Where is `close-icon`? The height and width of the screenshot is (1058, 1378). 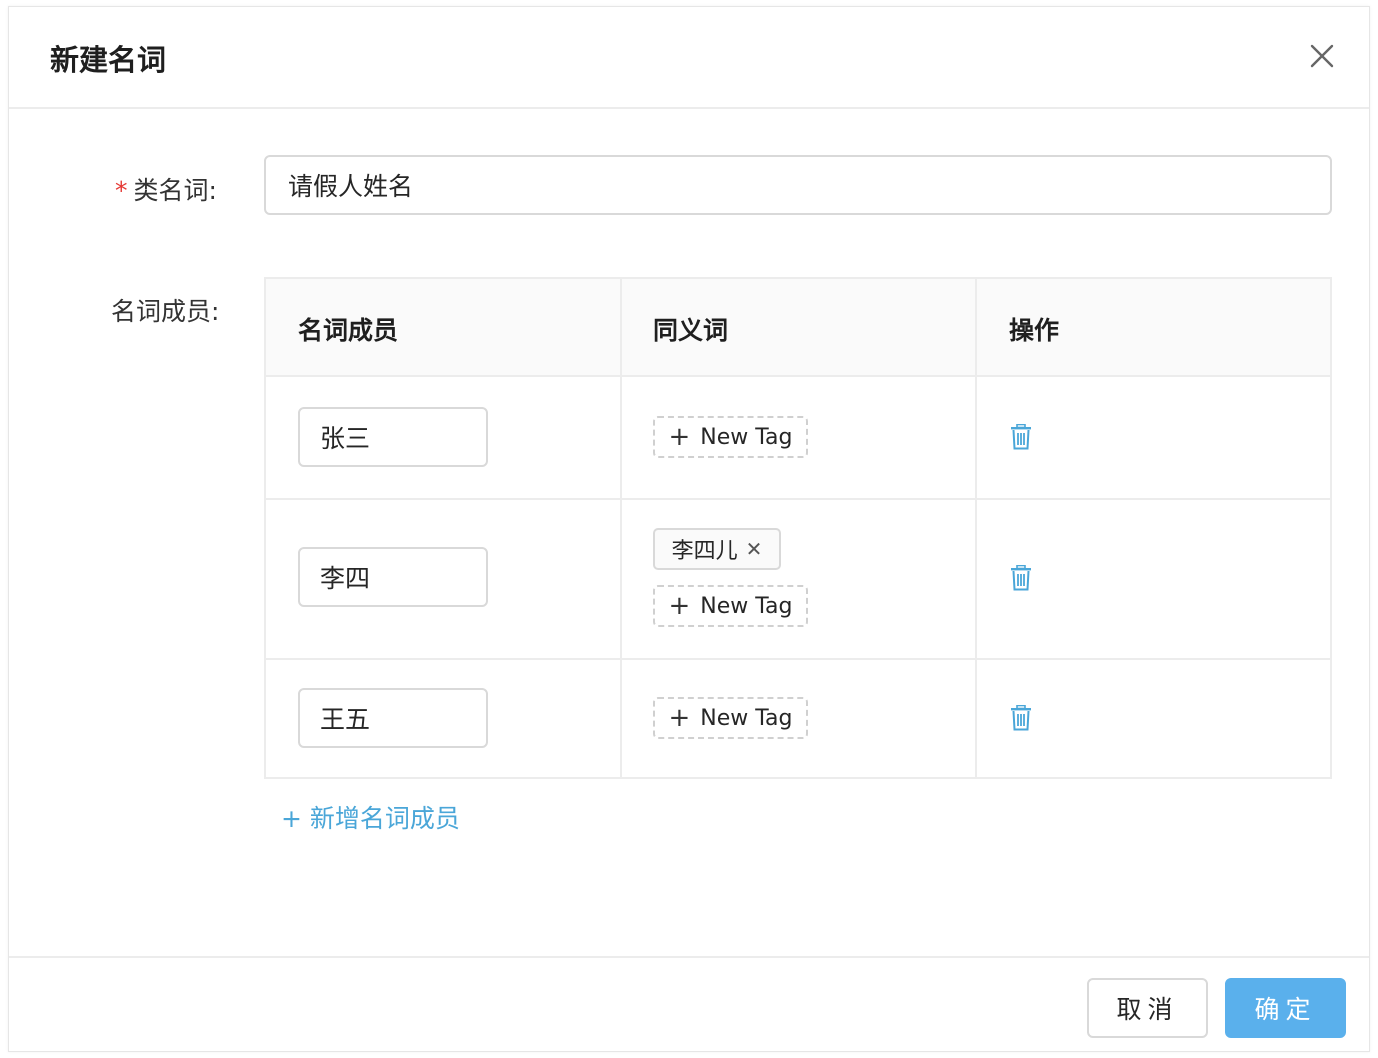
close-icon is located at coordinates (1322, 56).